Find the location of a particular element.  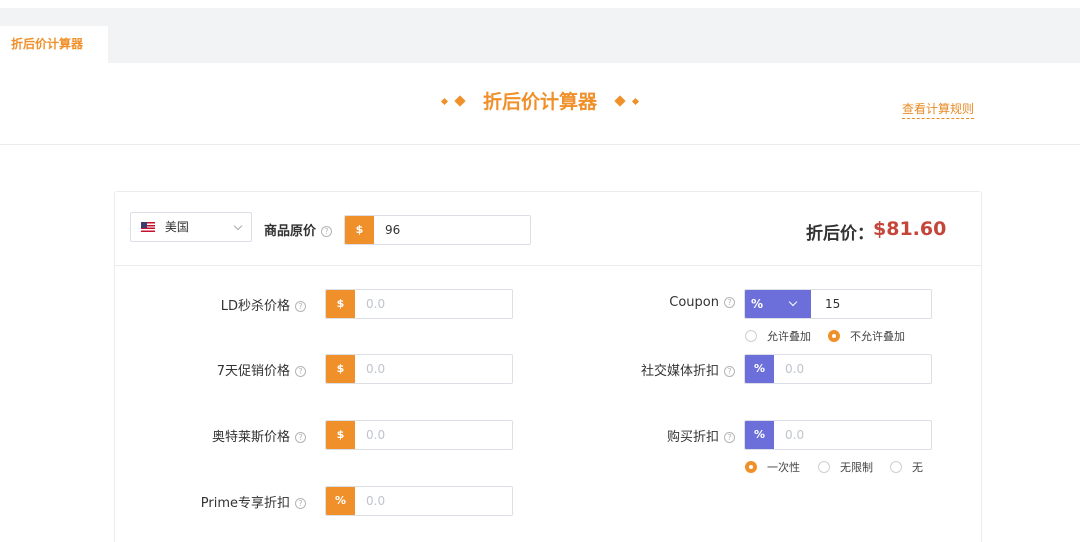

country-label: 美国 is located at coordinates (176, 227).